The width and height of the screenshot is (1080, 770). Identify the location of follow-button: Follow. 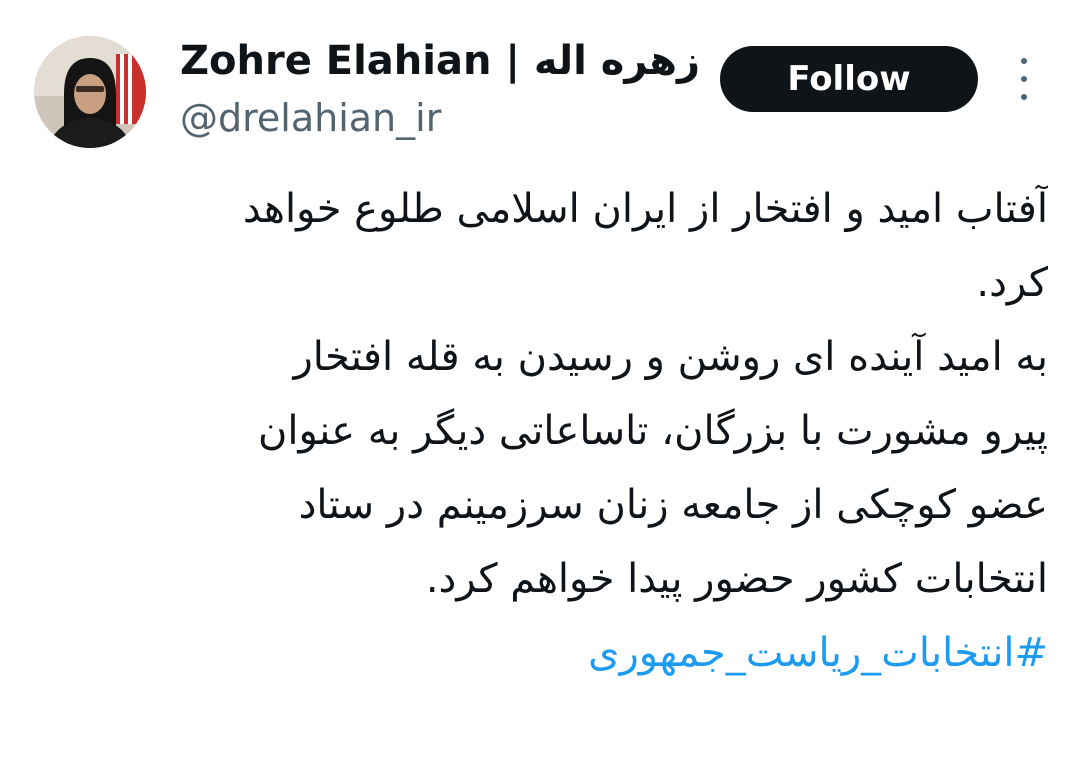
(849, 79).